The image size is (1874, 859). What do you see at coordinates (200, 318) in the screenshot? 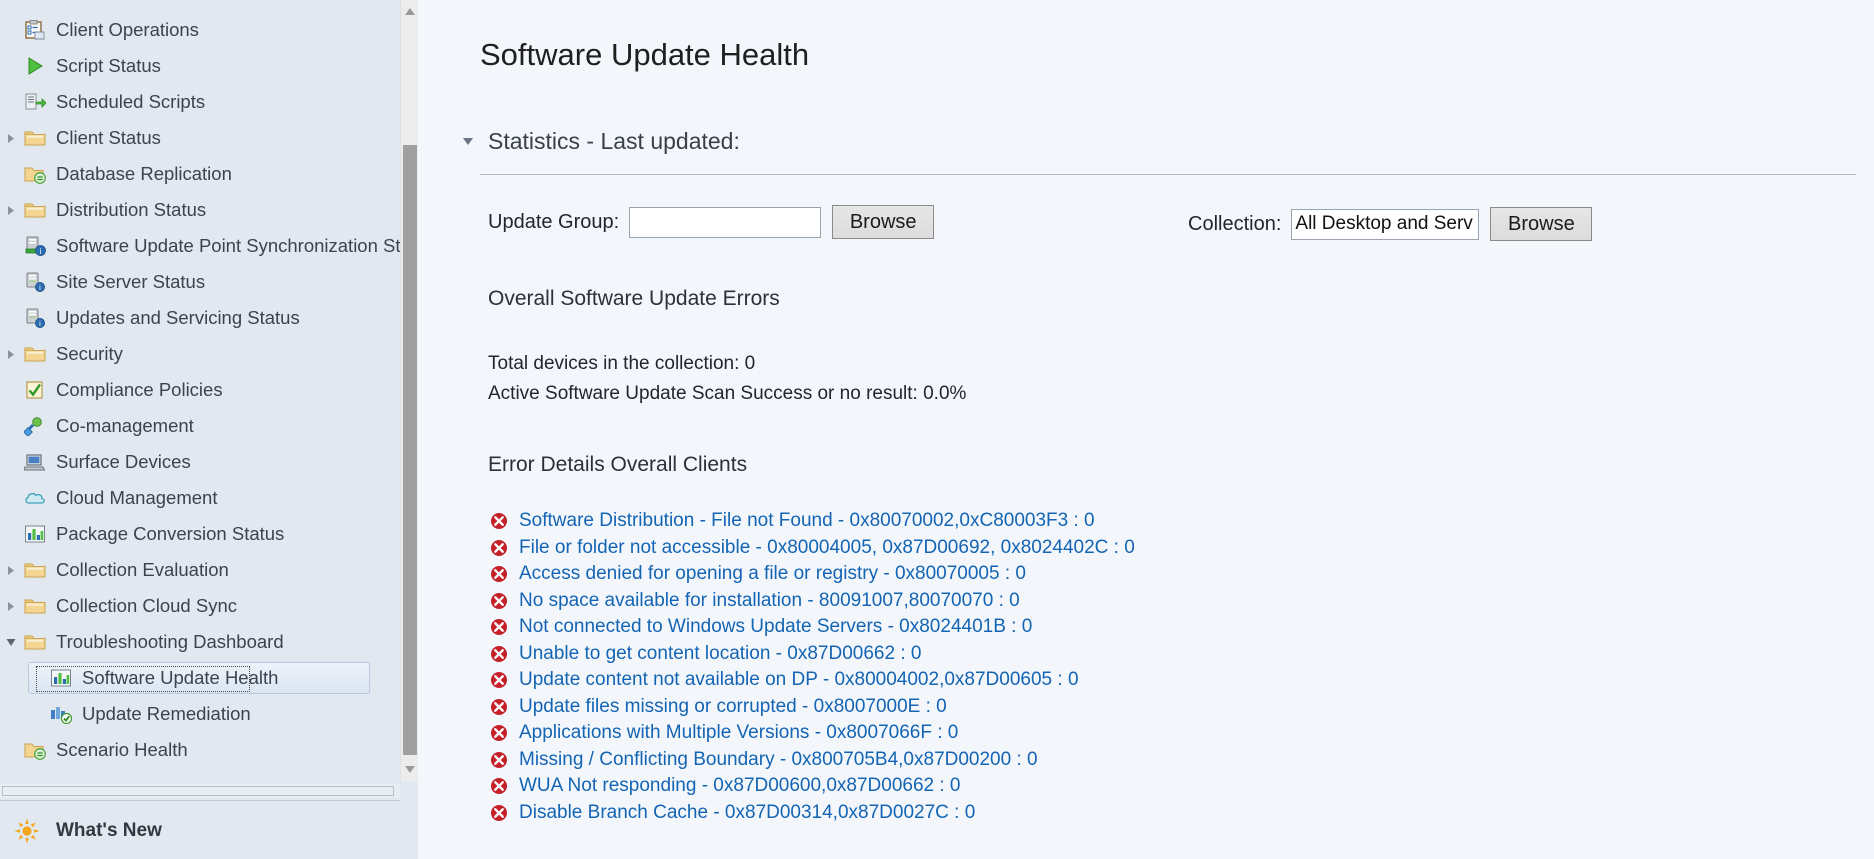
I see `sidebar-item-updates-and-servicing-status: i Updates and Servicing Status` at bounding box center [200, 318].